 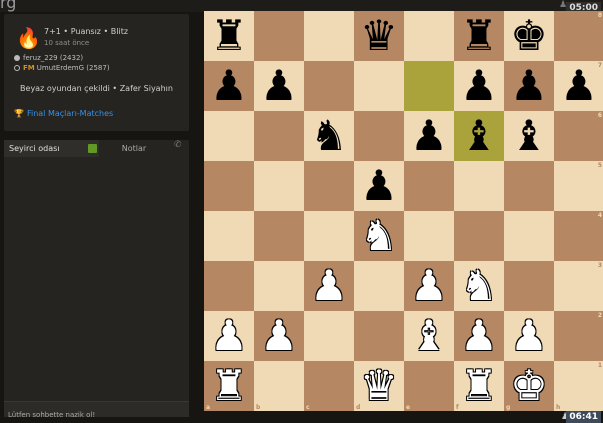 I want to click on black-king-piece: ♚, so click(x=529, y=36).